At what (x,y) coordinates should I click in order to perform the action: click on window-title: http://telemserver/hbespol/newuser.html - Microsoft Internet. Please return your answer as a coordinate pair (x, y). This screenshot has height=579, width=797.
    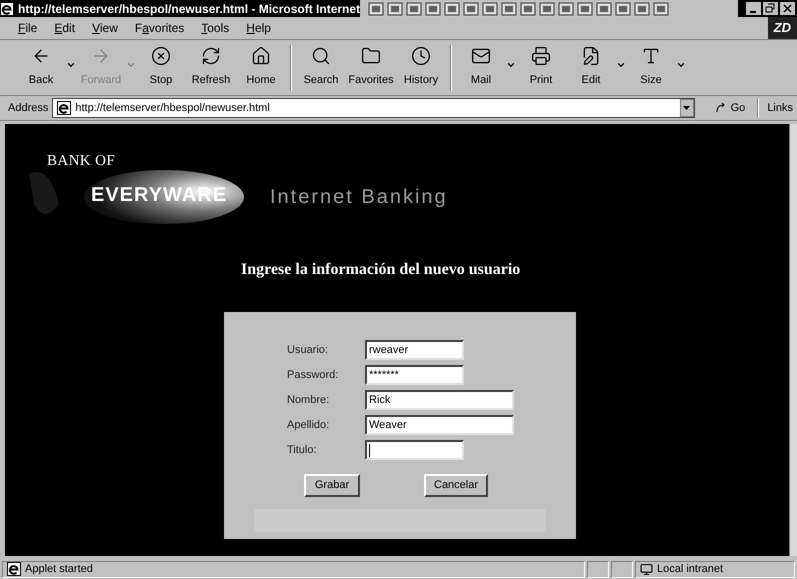
    Looking at the image, I should click on (189, 9).